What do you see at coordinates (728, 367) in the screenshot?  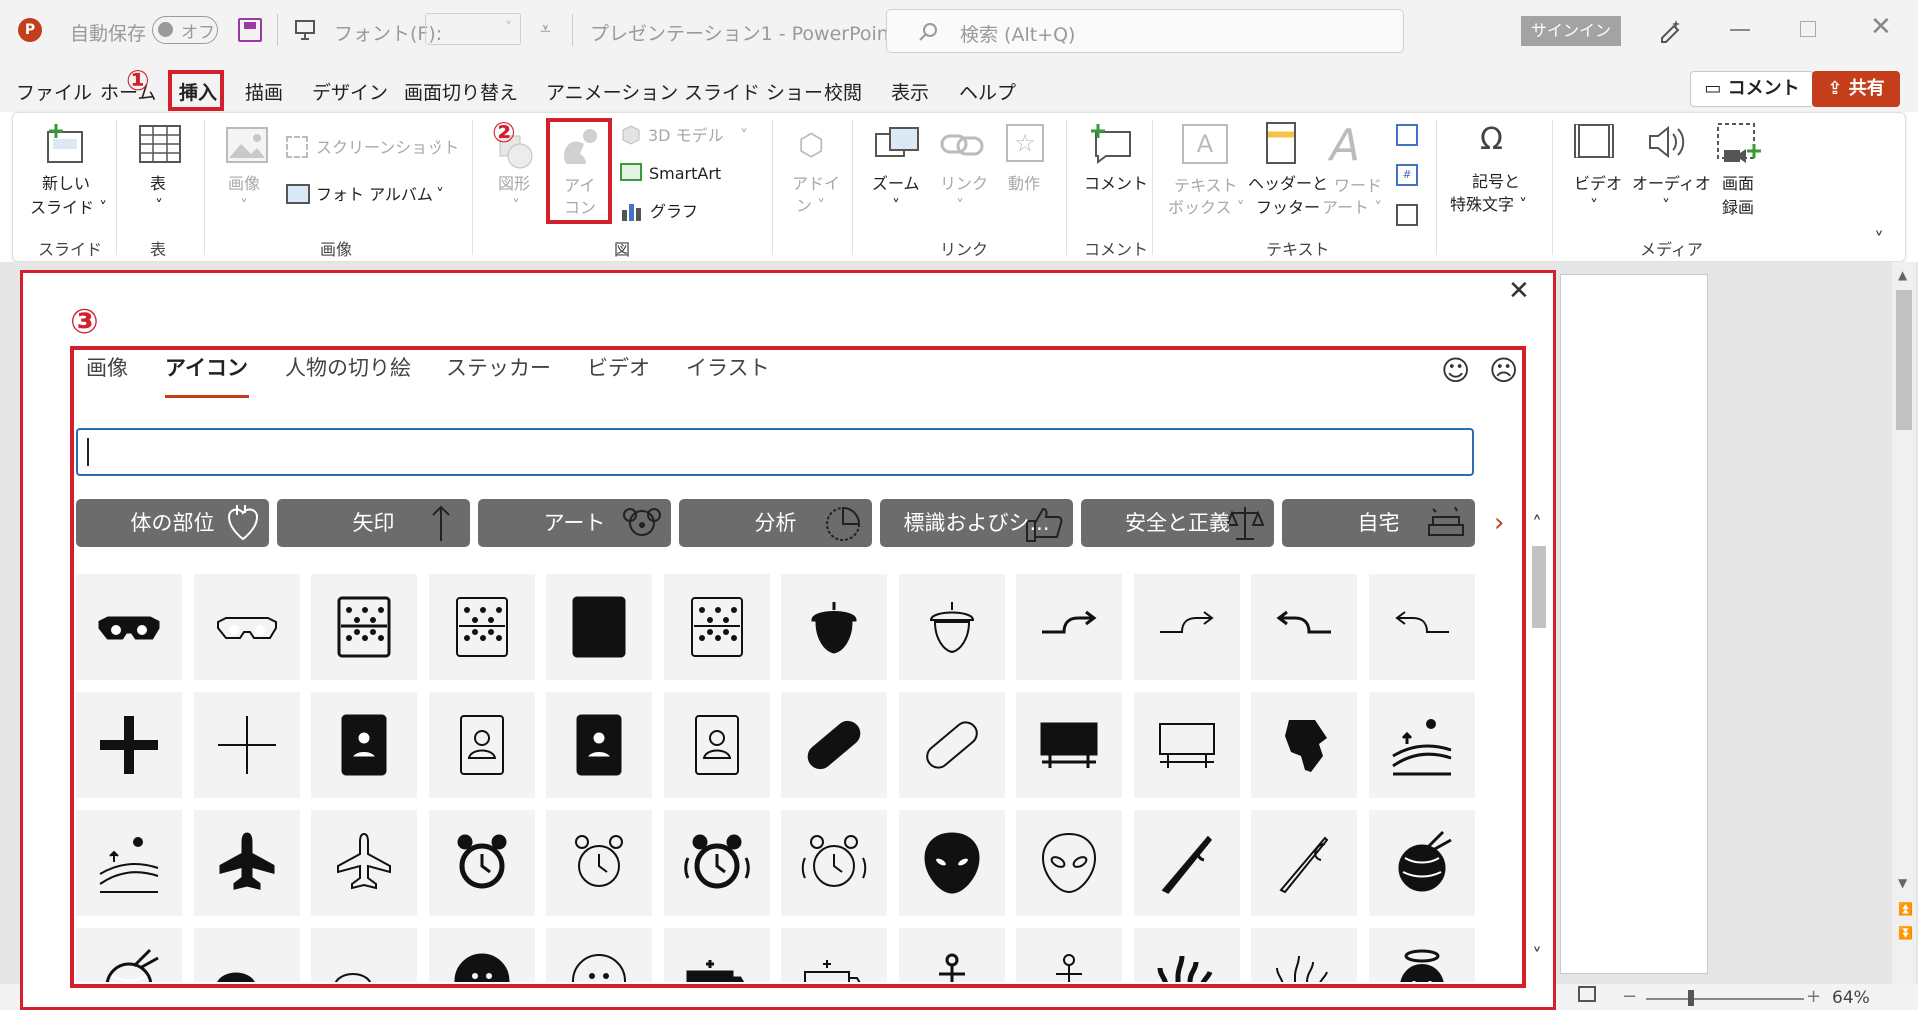 I see `tab-illustrations: イラスト` at bounding box center [728, 367].